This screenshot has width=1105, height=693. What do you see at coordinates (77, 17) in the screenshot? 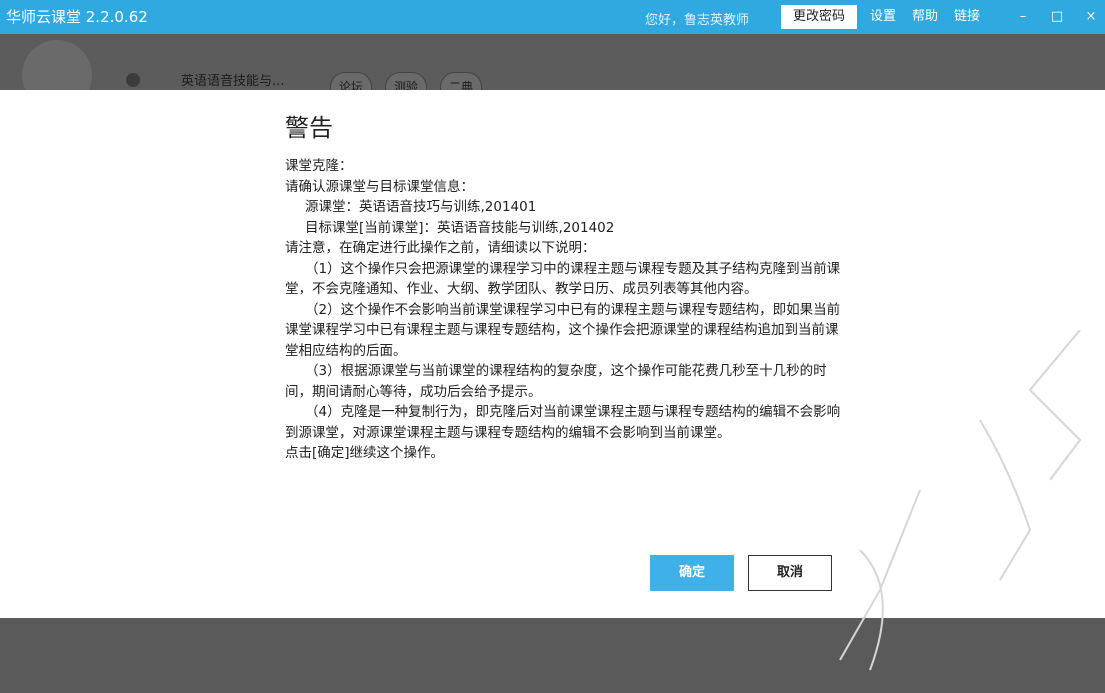
I see `app-title: 华师云课堂 2.2.0.62` at bounding box center [77, 17].